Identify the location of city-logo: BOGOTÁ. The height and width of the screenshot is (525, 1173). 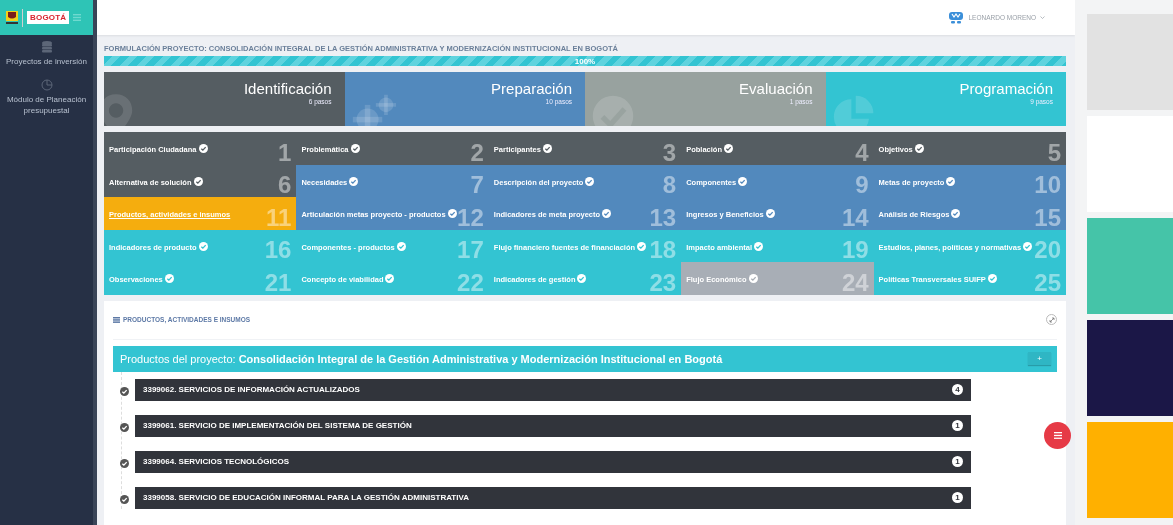
(48, 17).